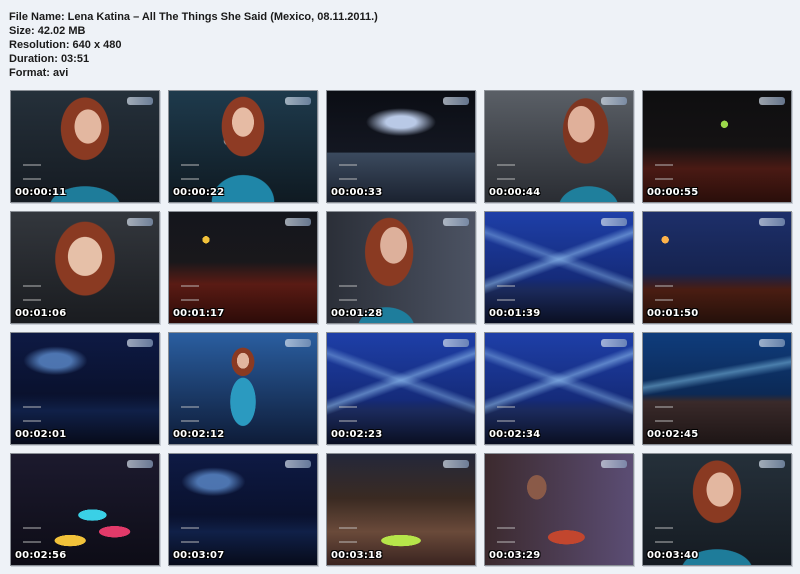 The width and height of the screenshot is (800, 574). I want to click on thumbnail-timestamp: 00:03:18, so click(357, 555).